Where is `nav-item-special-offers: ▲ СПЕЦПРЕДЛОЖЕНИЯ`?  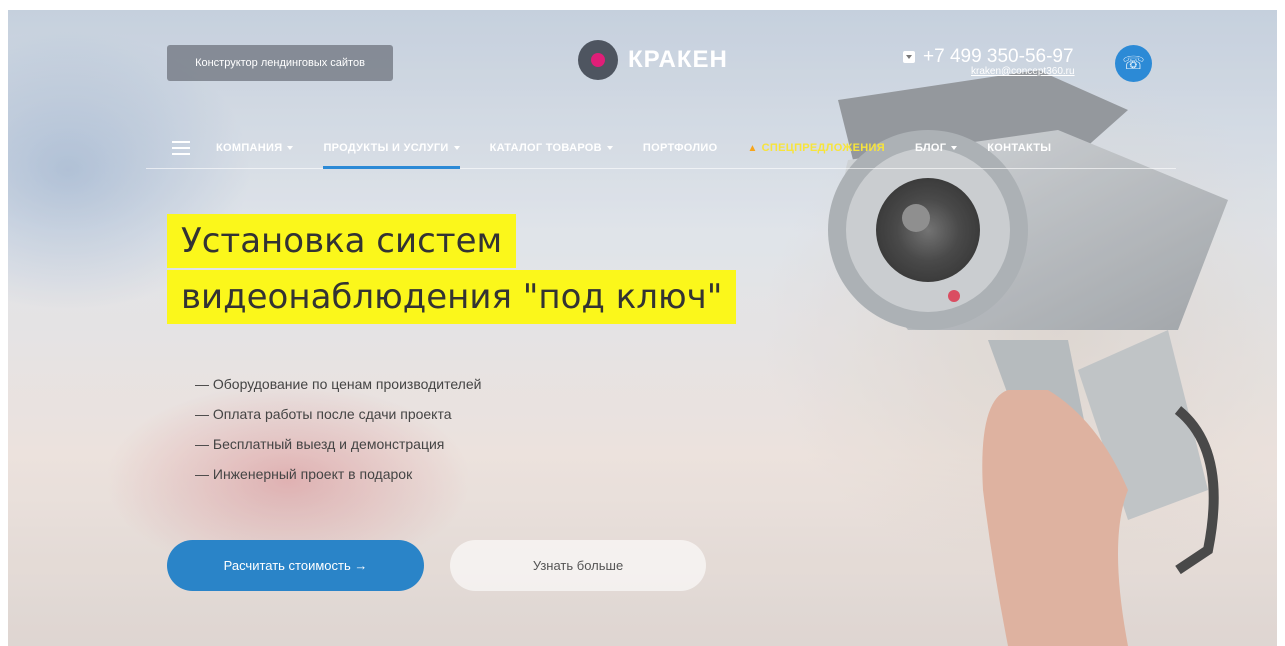
nav-item-special-offers: ▲ СПЕЦПРЕДЛОЖЕНИЯ is located at coordinates (816, 148).